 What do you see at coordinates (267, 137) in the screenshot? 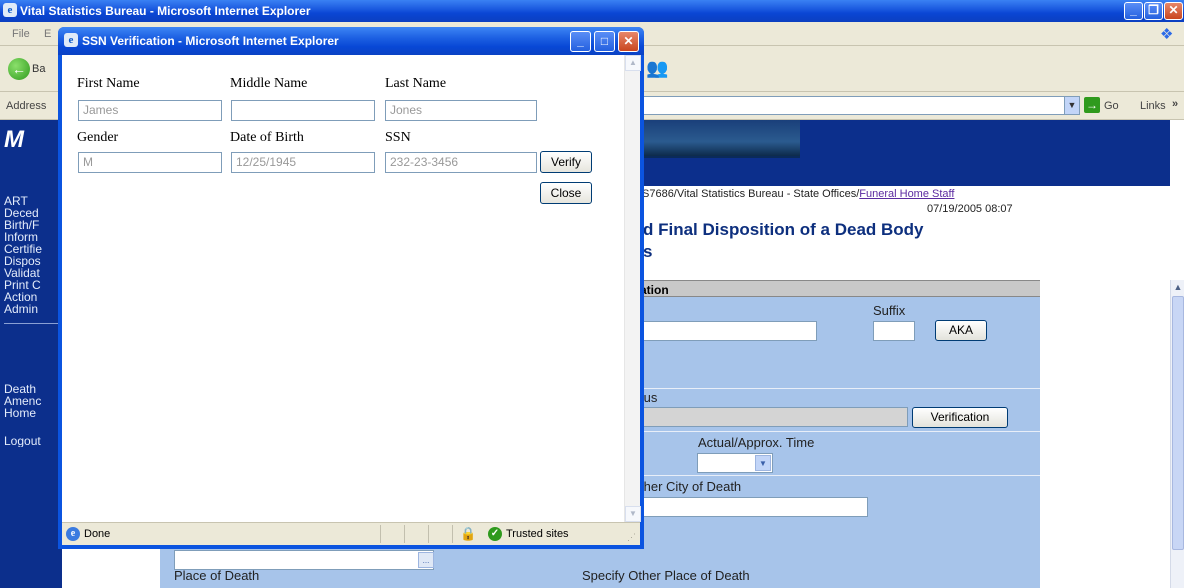
I see `dob-label: Date of Birth` at bounding box center [267, 137].